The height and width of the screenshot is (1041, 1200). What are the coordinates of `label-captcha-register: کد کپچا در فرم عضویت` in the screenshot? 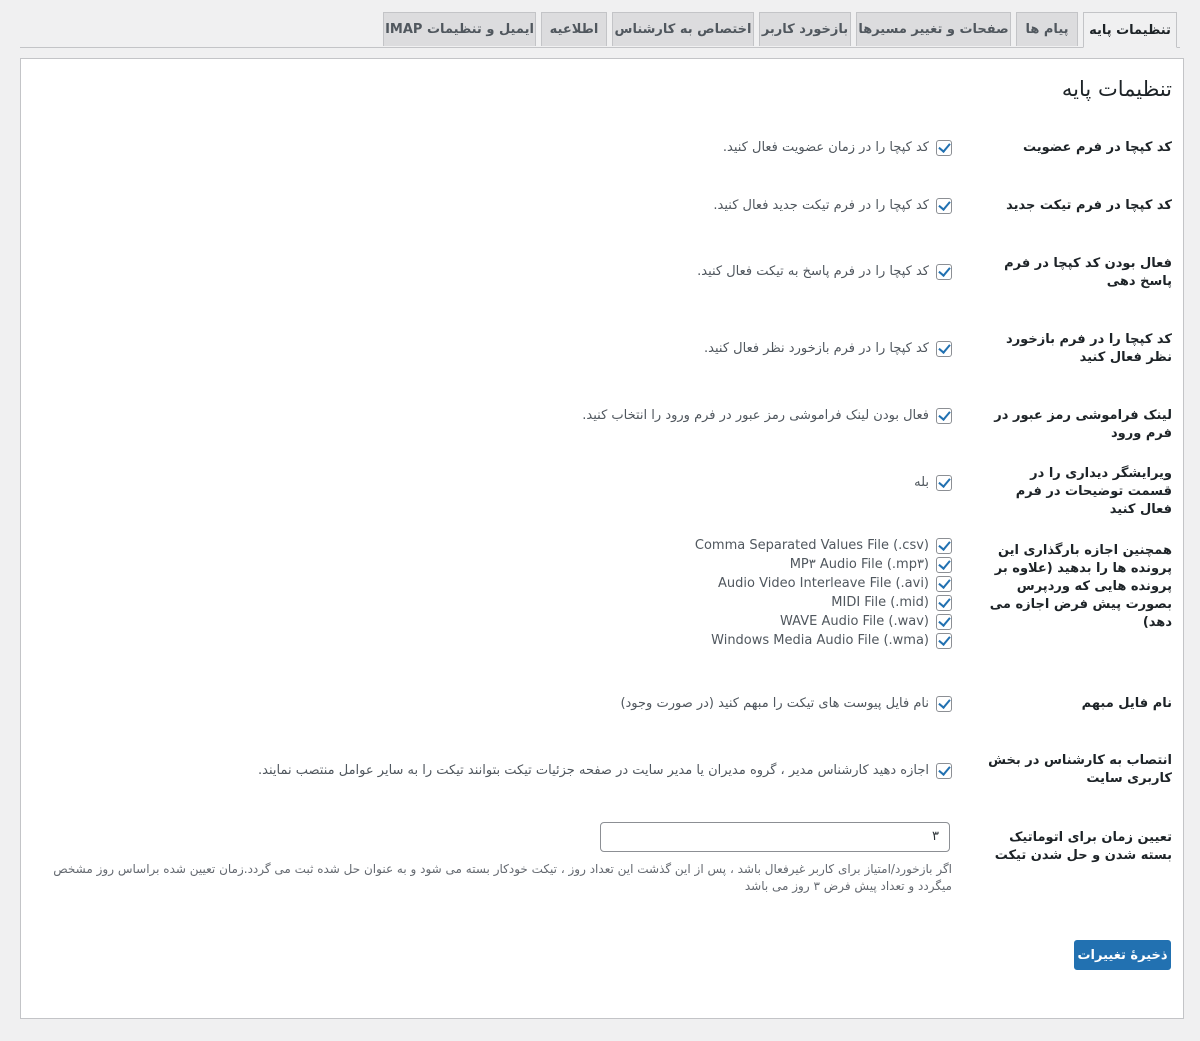 It's located at (1097, 147).